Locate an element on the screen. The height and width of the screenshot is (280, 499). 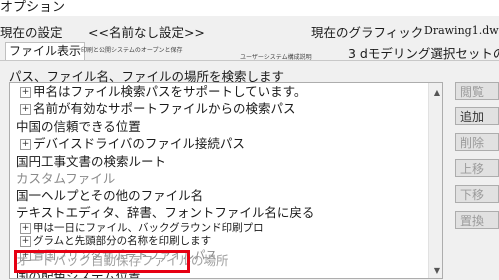
current-drawing-value: Drawing1.dwg is located at coordinates (461, 30).